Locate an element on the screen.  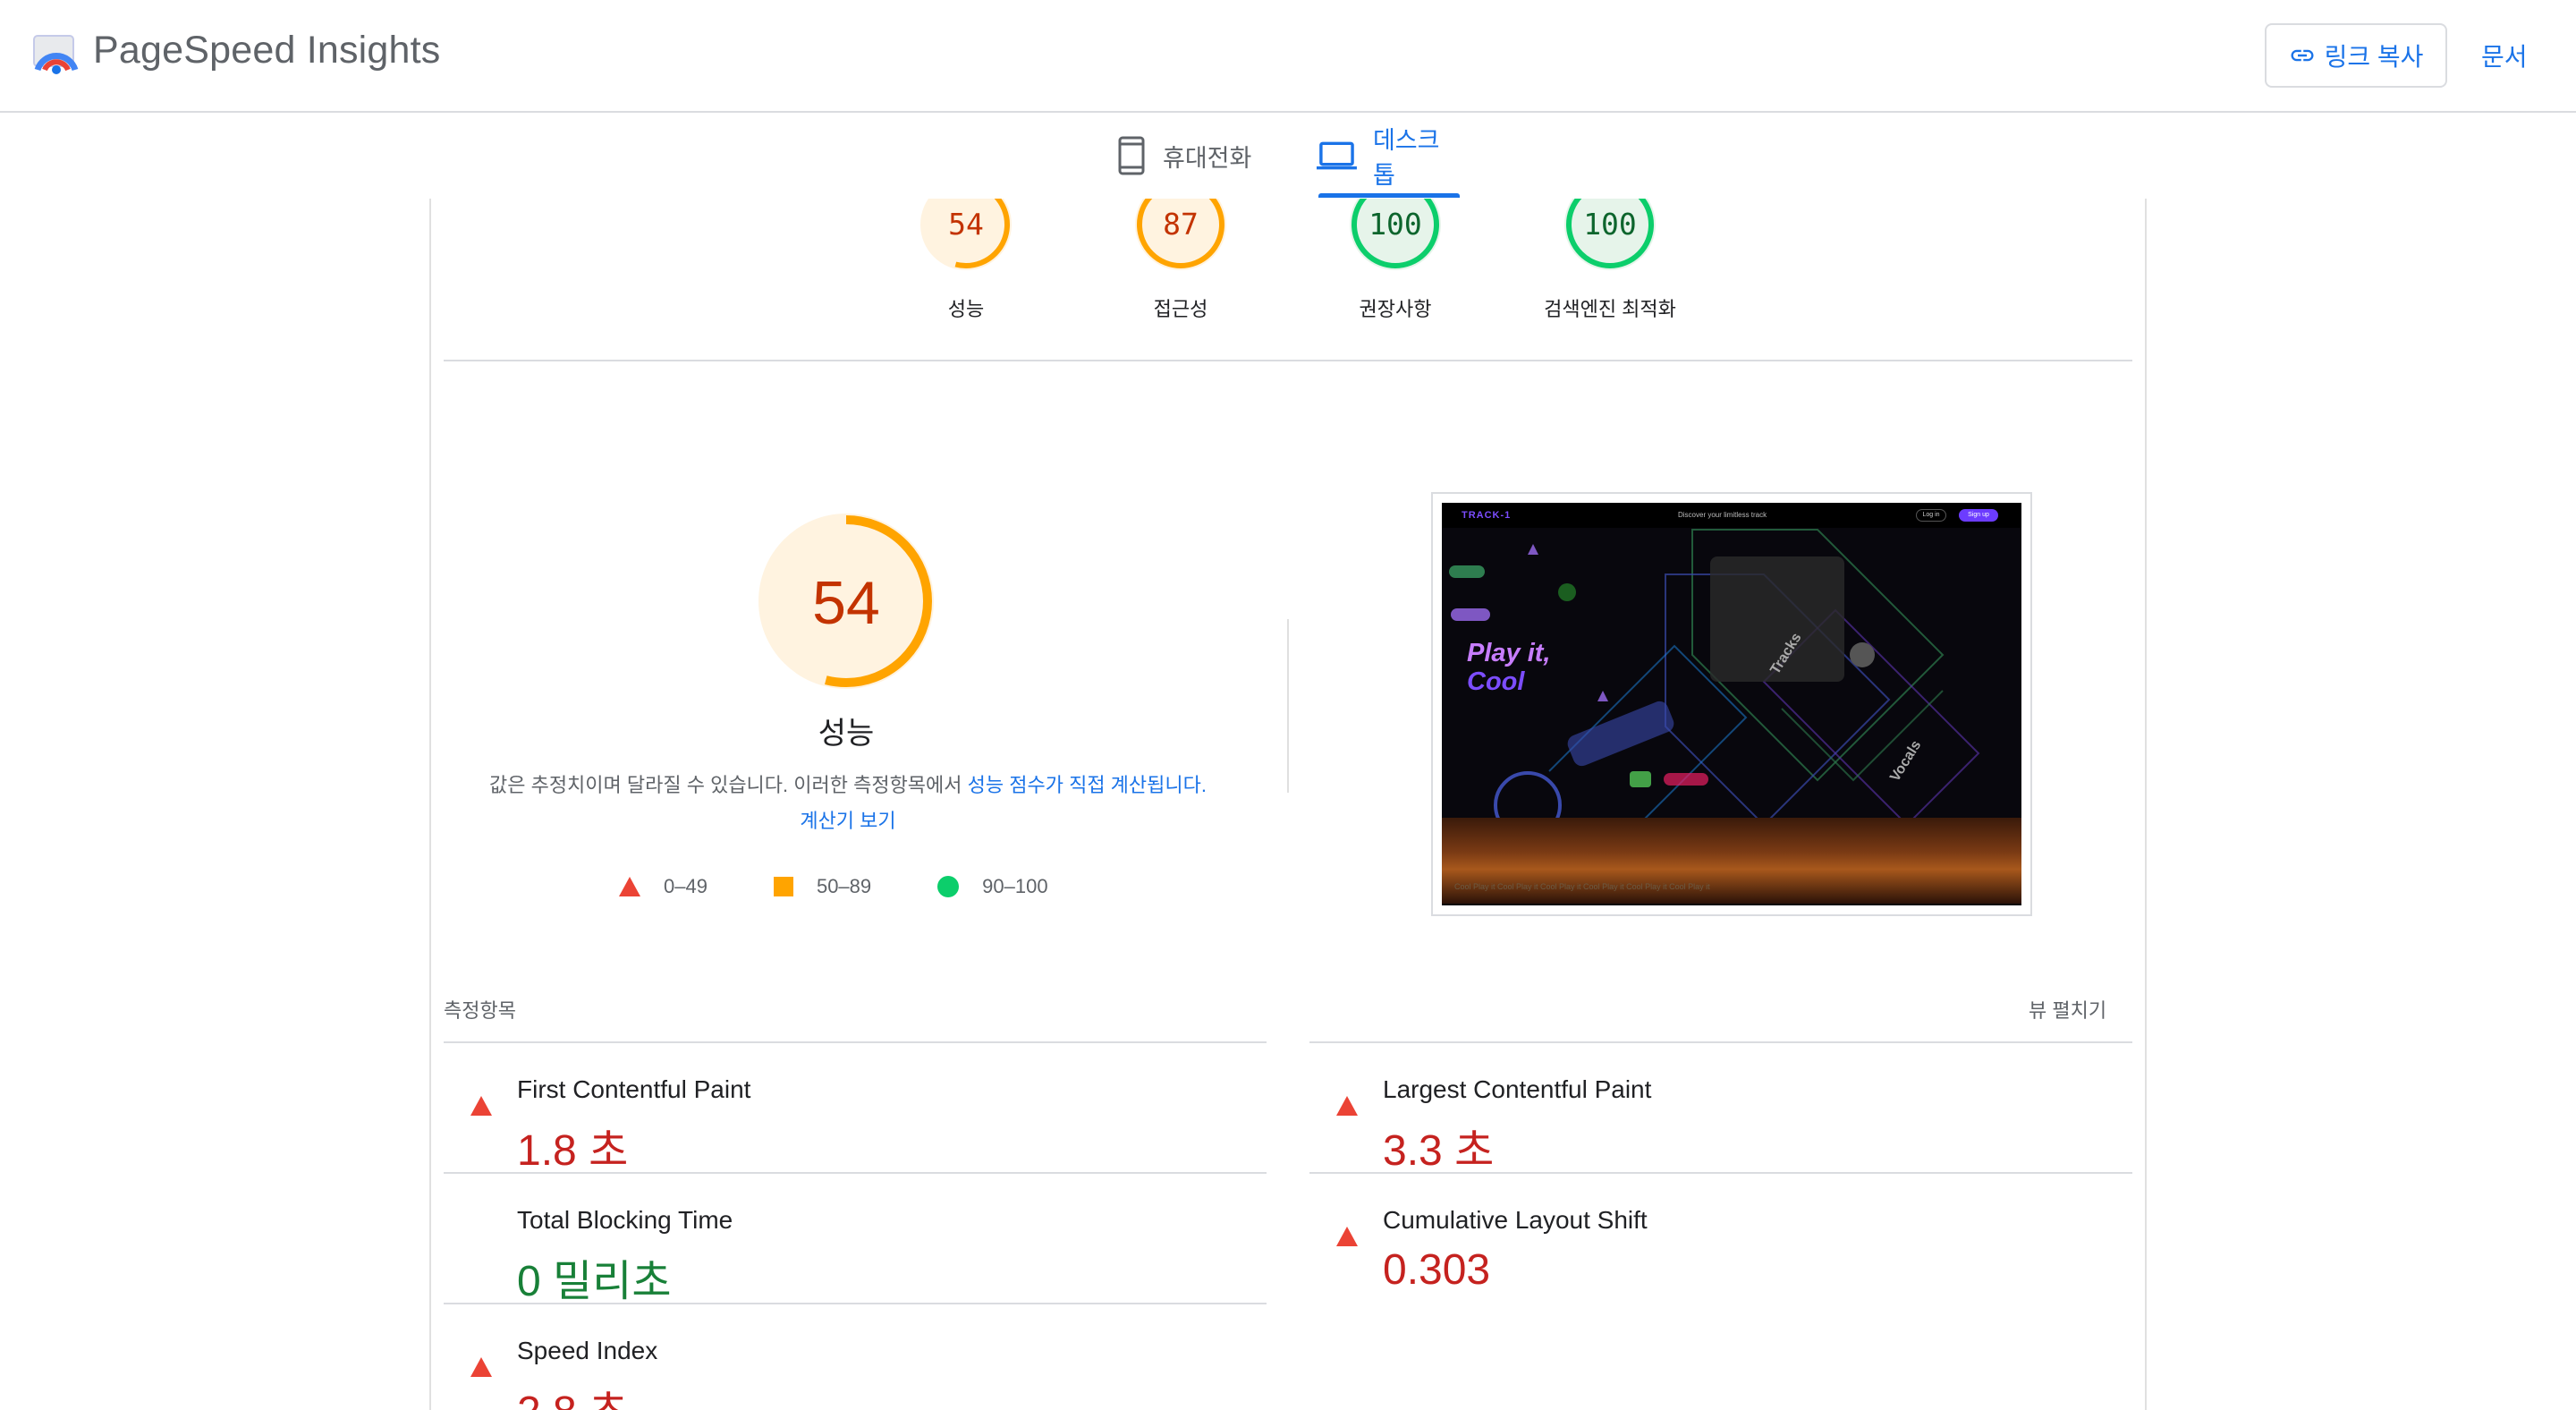
metric-name: Speed Index is located at coordinates (587, 1351).